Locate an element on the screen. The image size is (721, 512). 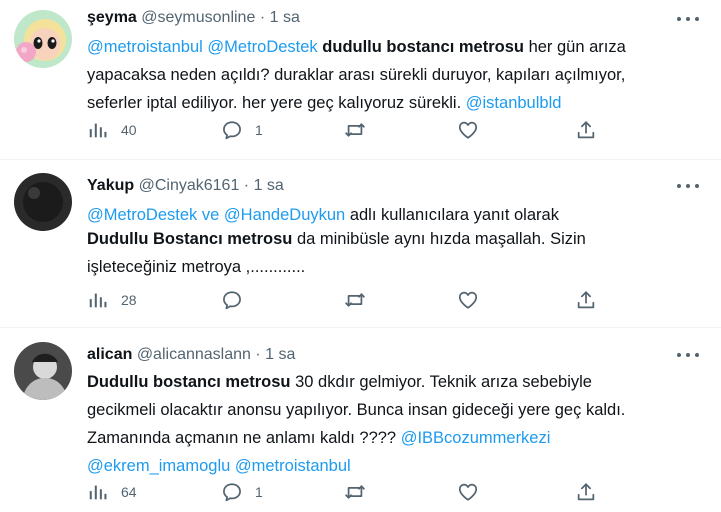
display-name: alican is located at coordinates (109, 354).